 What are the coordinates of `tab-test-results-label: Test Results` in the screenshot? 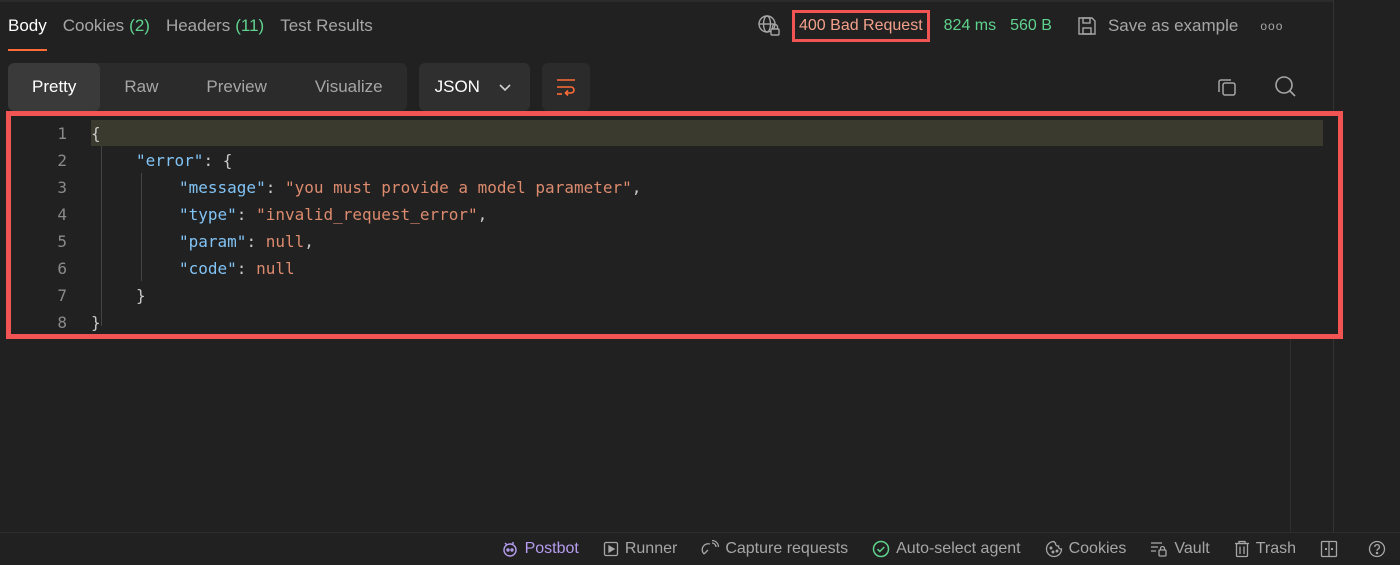 It's located at (326, 25).